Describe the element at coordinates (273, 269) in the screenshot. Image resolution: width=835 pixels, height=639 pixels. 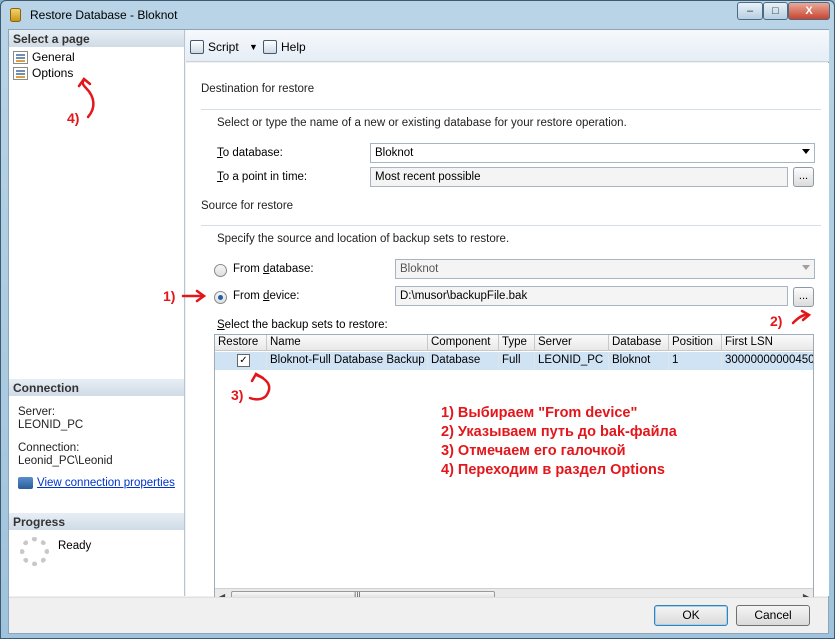
I see `from-database-label: From database:` at that location.